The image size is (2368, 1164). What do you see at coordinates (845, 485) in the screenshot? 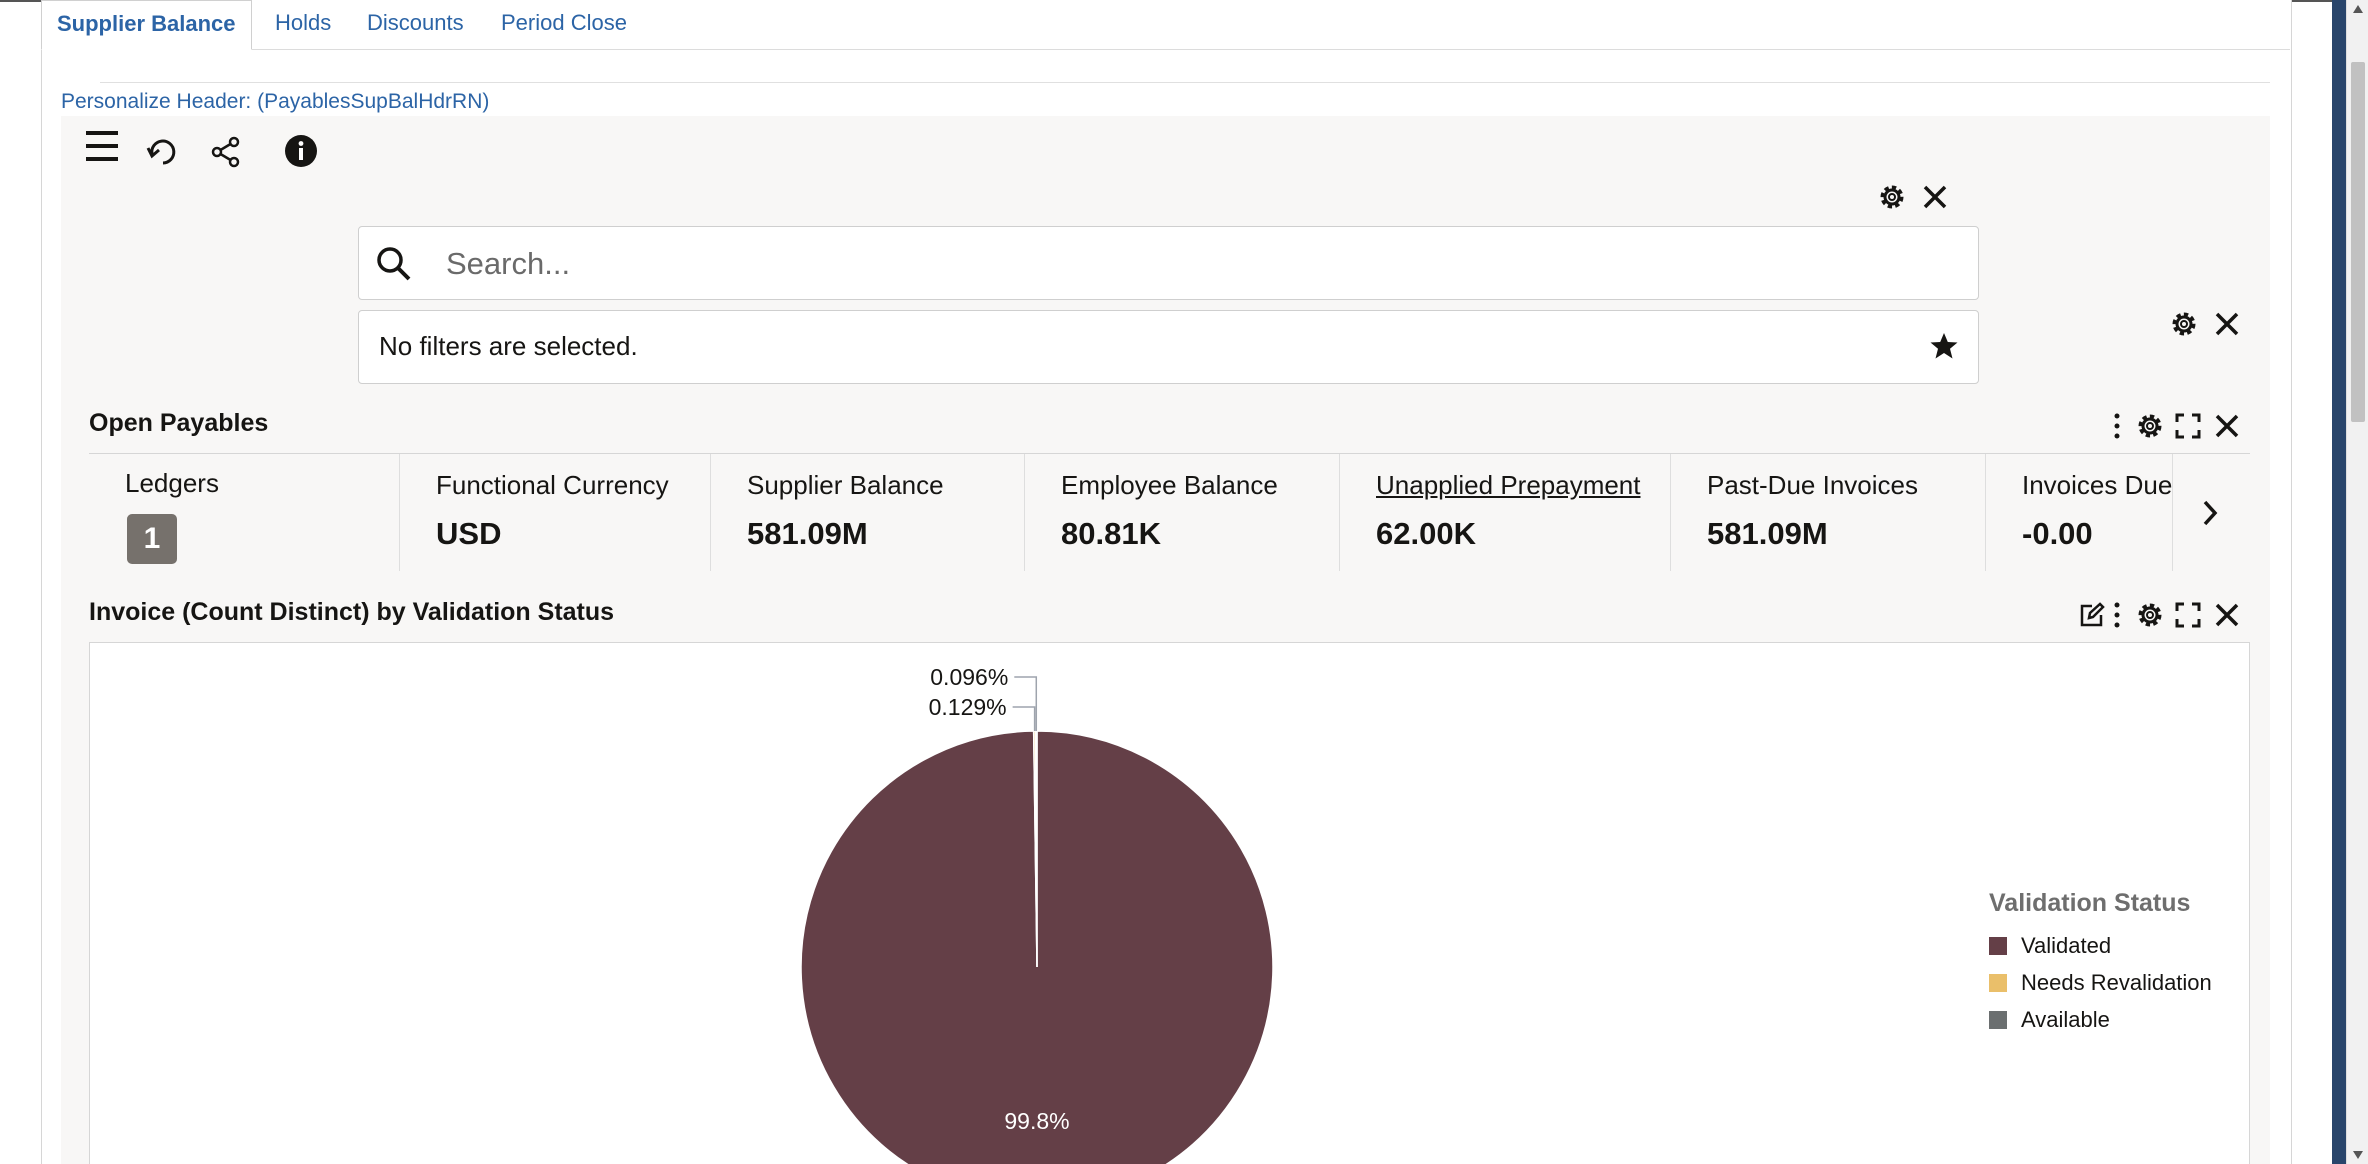
I see `kpi-label: Supplier Balance` at bounding box center [845, 485].